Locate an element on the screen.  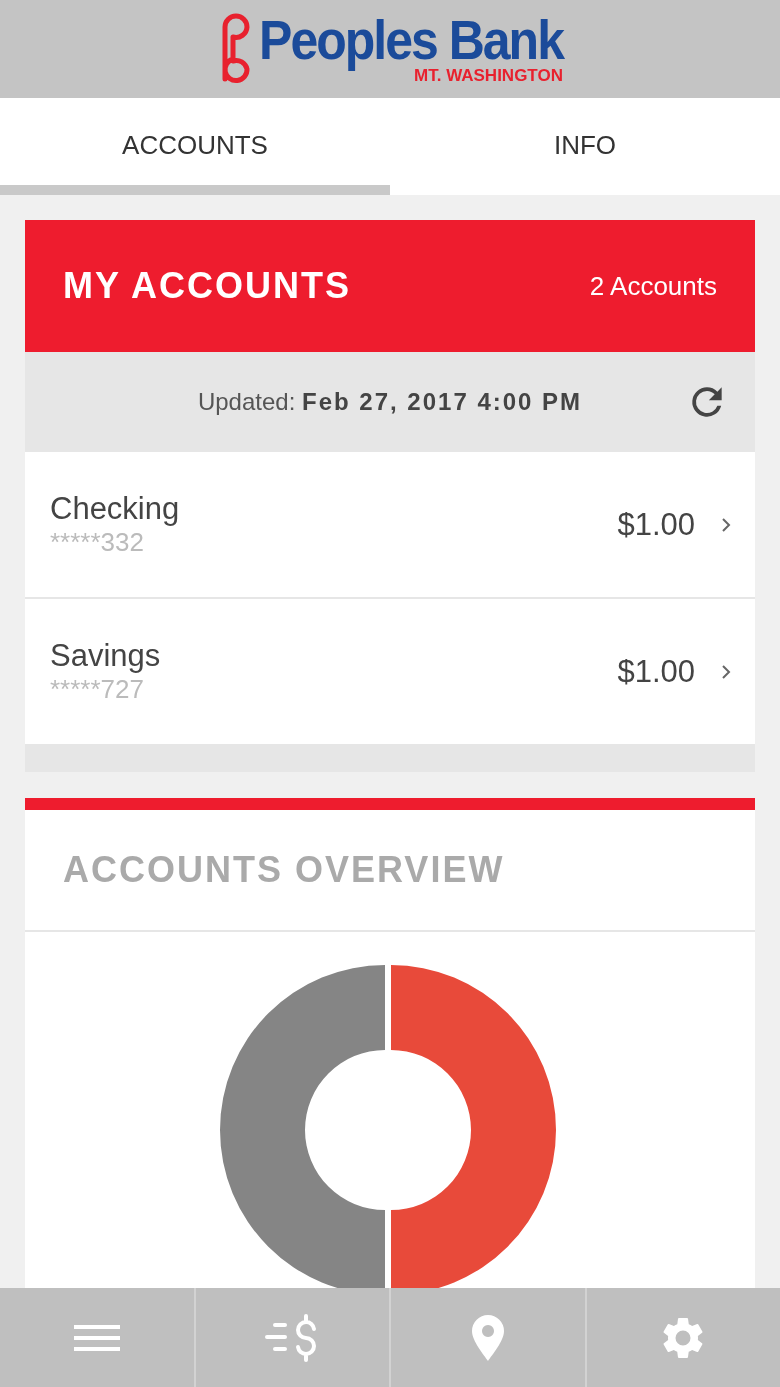
overview-title: ACCOUNTS OVERVIEW is located at coordinates (284, 870).